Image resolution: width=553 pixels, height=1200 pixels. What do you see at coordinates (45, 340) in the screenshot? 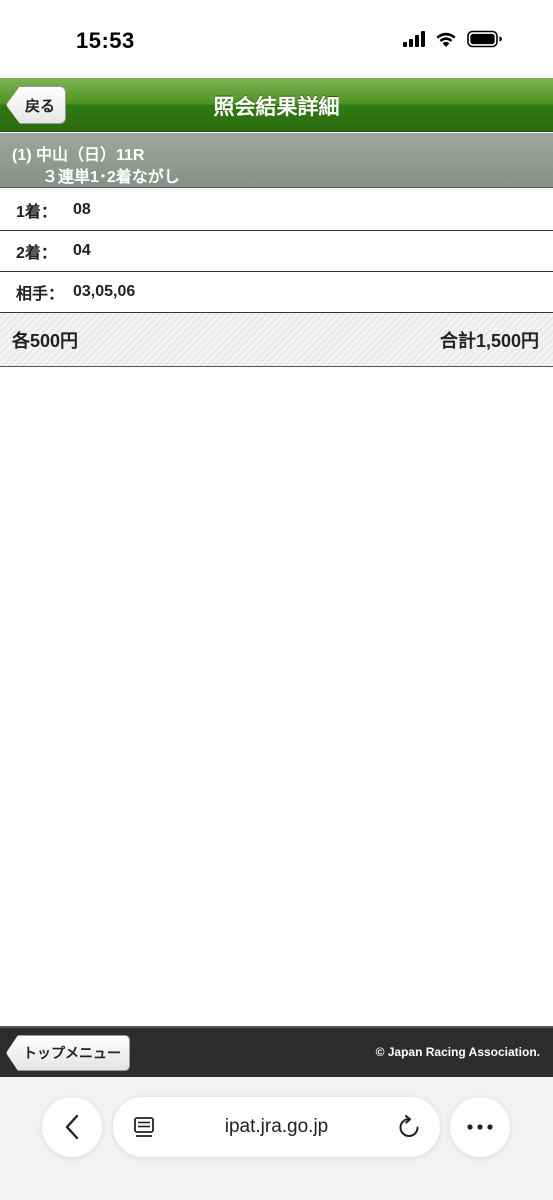
I see `amount-each: 各500円` at bounding box center [45, 340].